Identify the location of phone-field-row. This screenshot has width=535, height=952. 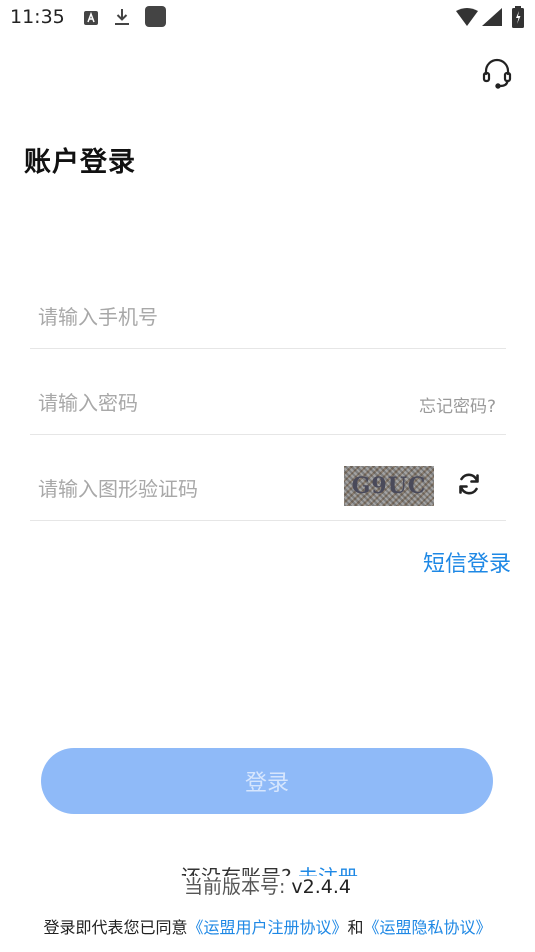
(268, 318).